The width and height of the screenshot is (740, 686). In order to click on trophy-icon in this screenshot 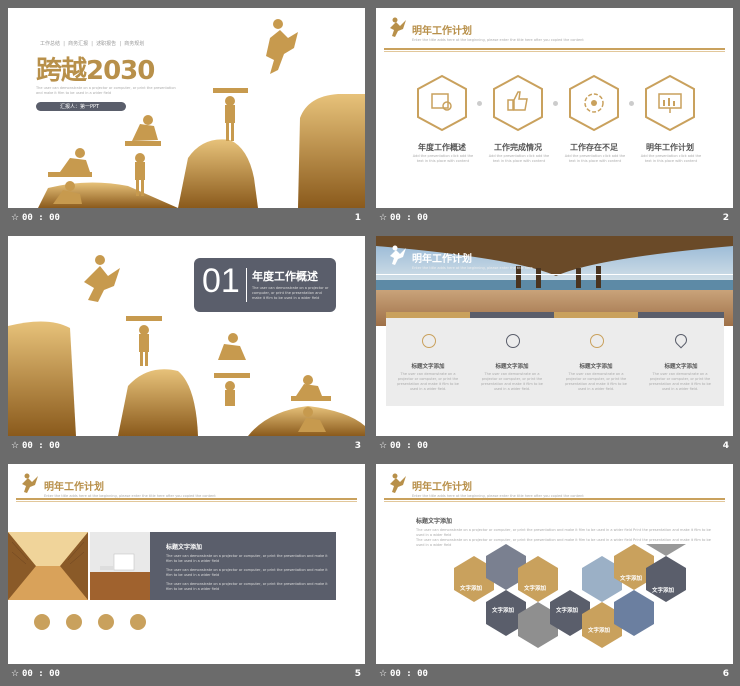, I will do `click(74, 622)`.